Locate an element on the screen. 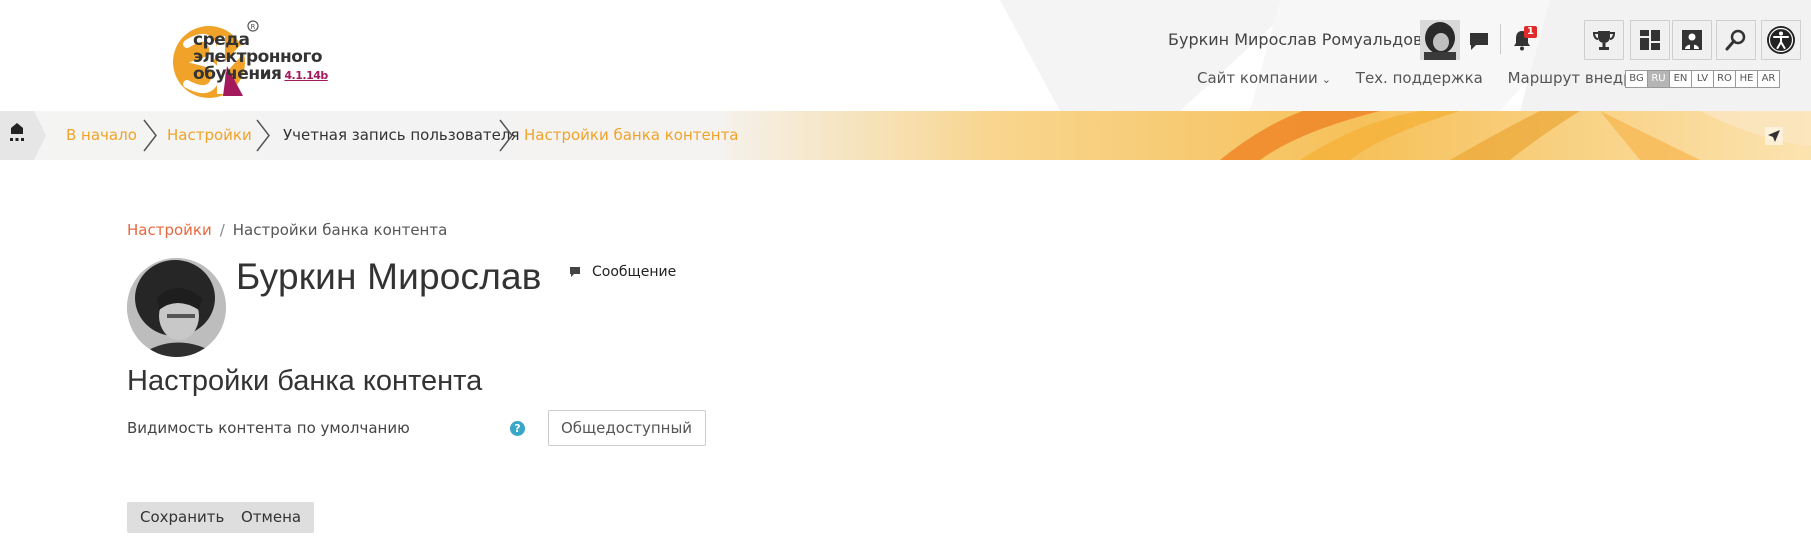 This screenshot has width=1811, height=556. nav-company-site: Сайт компании ⌄ is located at coordinates (1264, 78).